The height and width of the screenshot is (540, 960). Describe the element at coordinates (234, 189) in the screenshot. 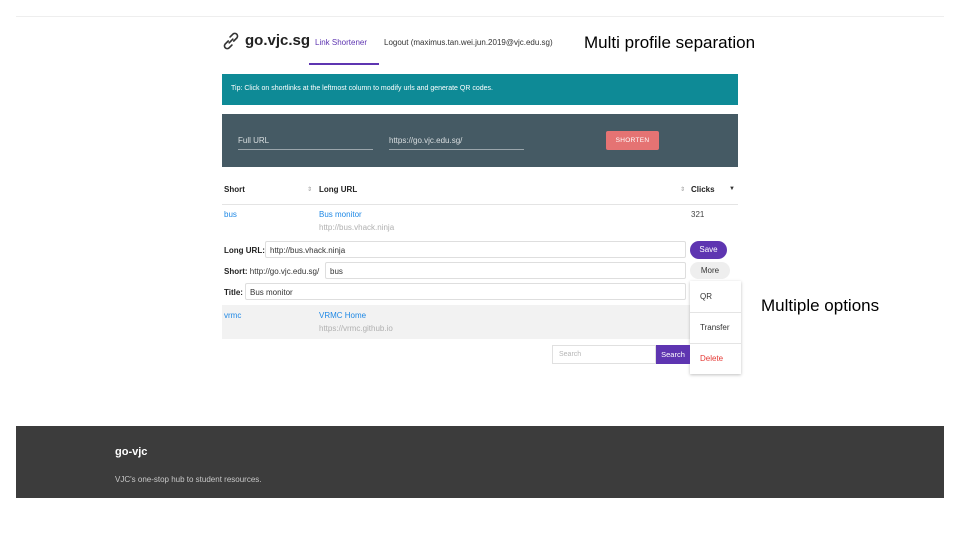

I see `column-header-short: Short` at that location.